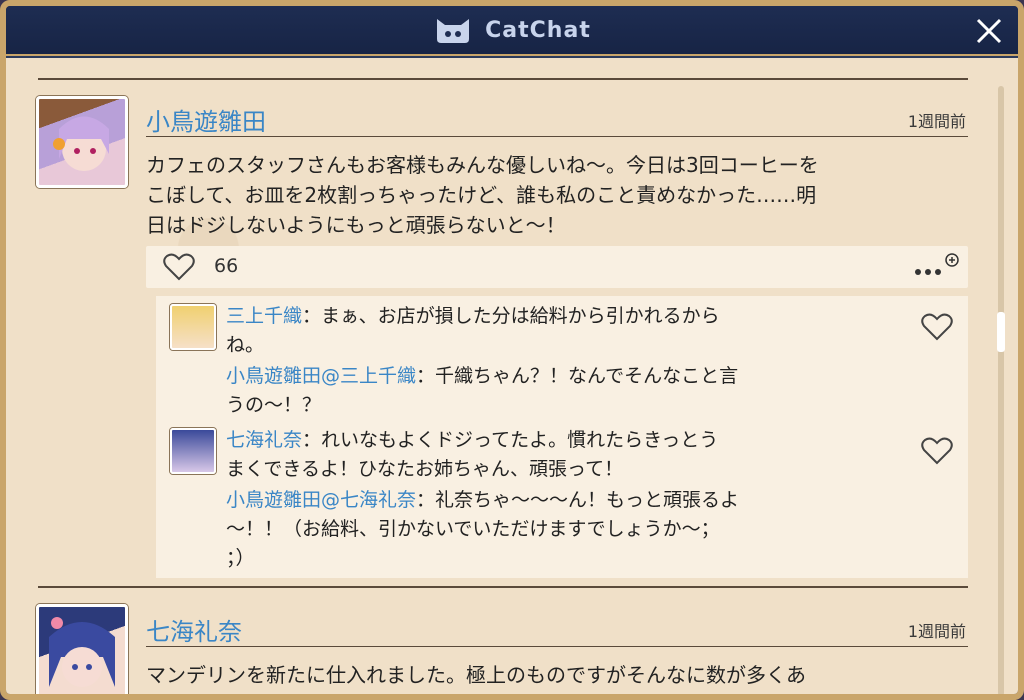 Image resolution: width=1024 pixels, height=700 pixels. What do you see at coordinates (321, 500) in the screenshot?
I see `comment-reply-author: 小鳥遊雛田@七海礼奈` at bounding box center [321, 500].